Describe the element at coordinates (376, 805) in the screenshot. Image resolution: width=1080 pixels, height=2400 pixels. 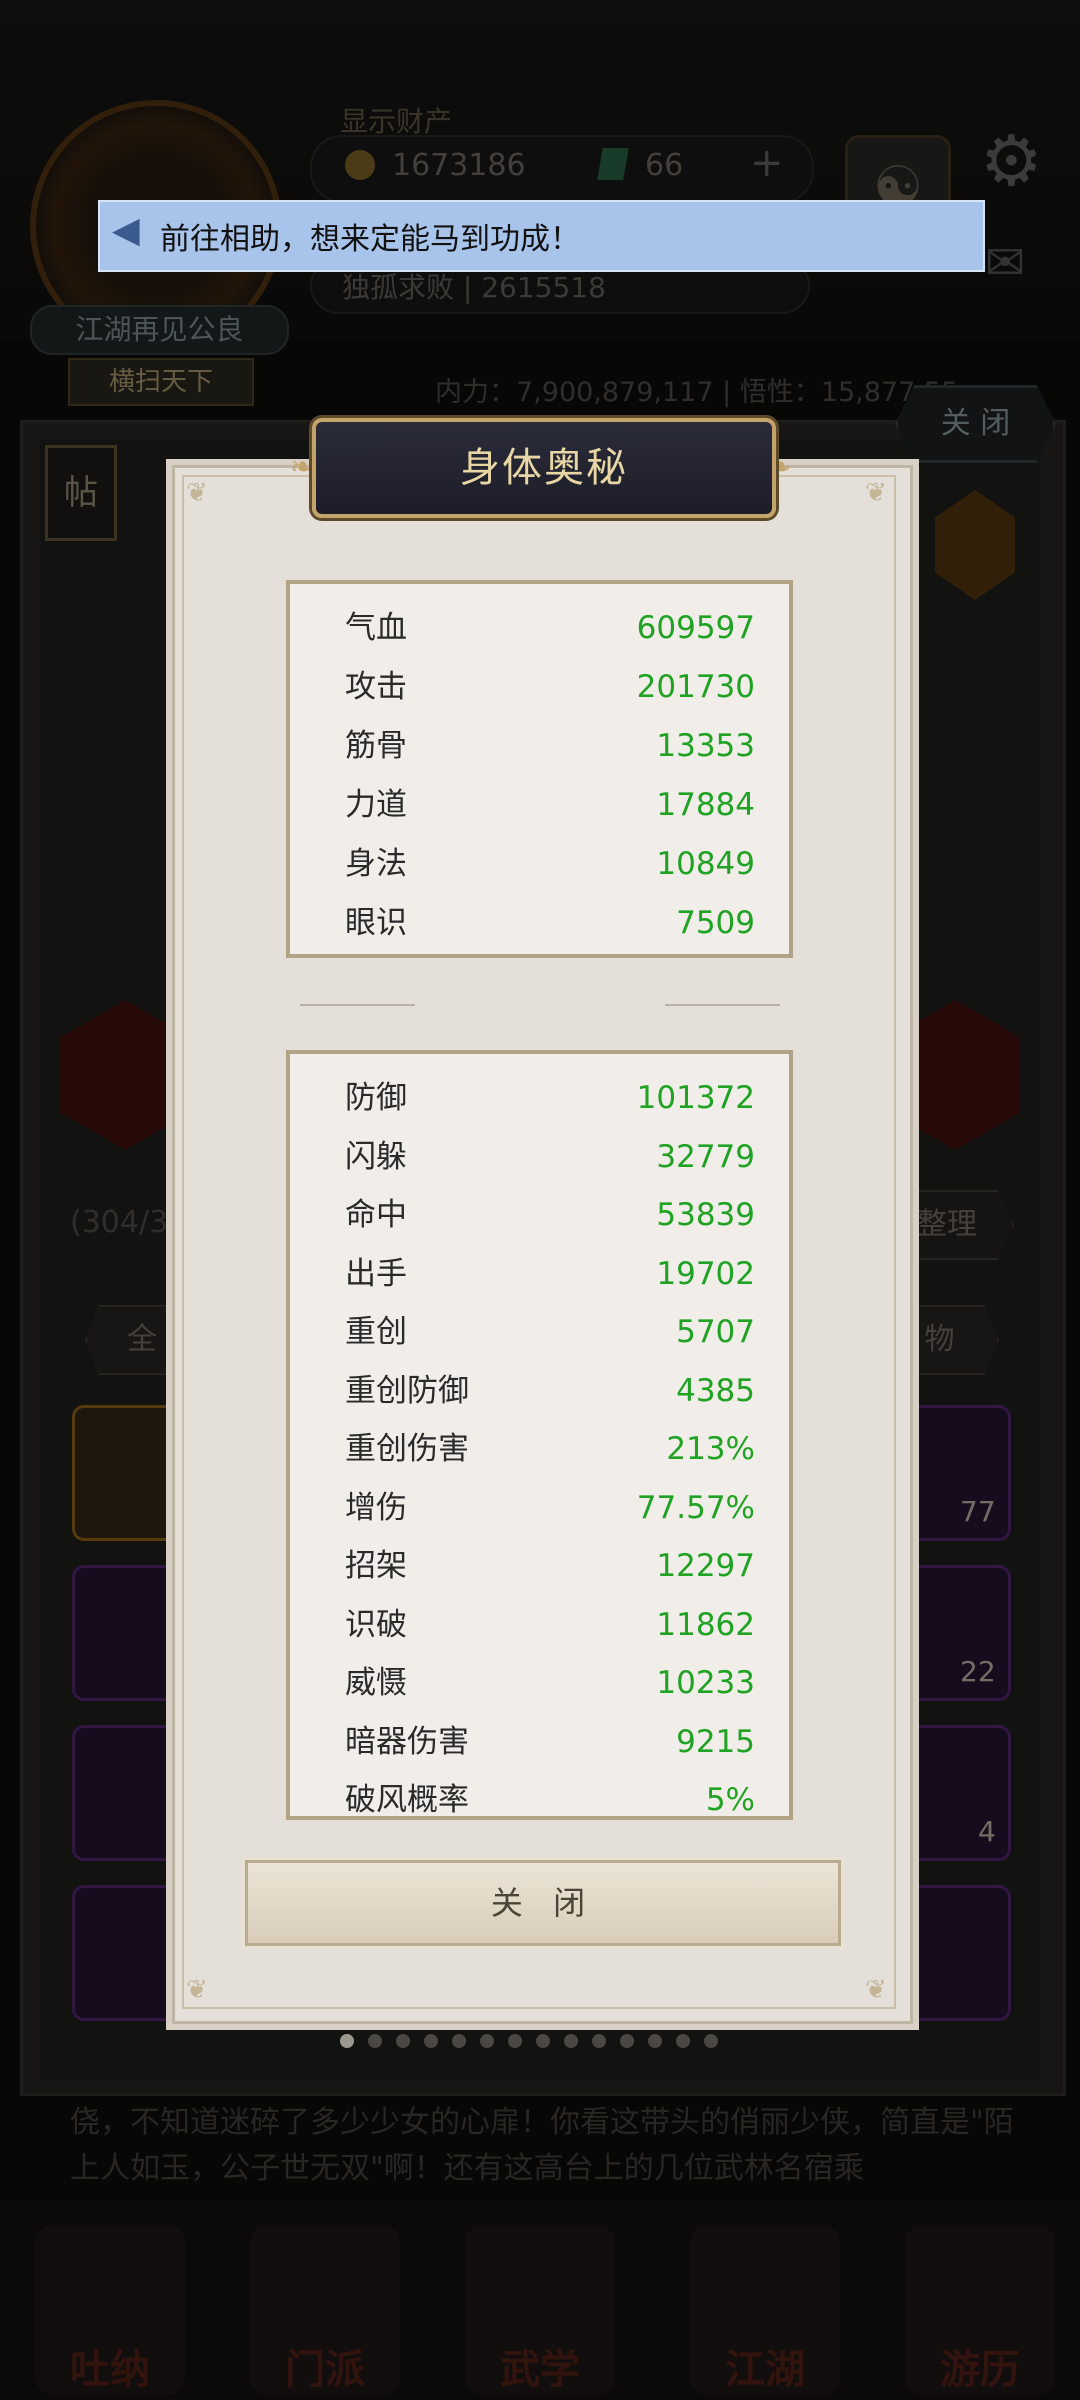
I see `stat-name: 力道` at that location.